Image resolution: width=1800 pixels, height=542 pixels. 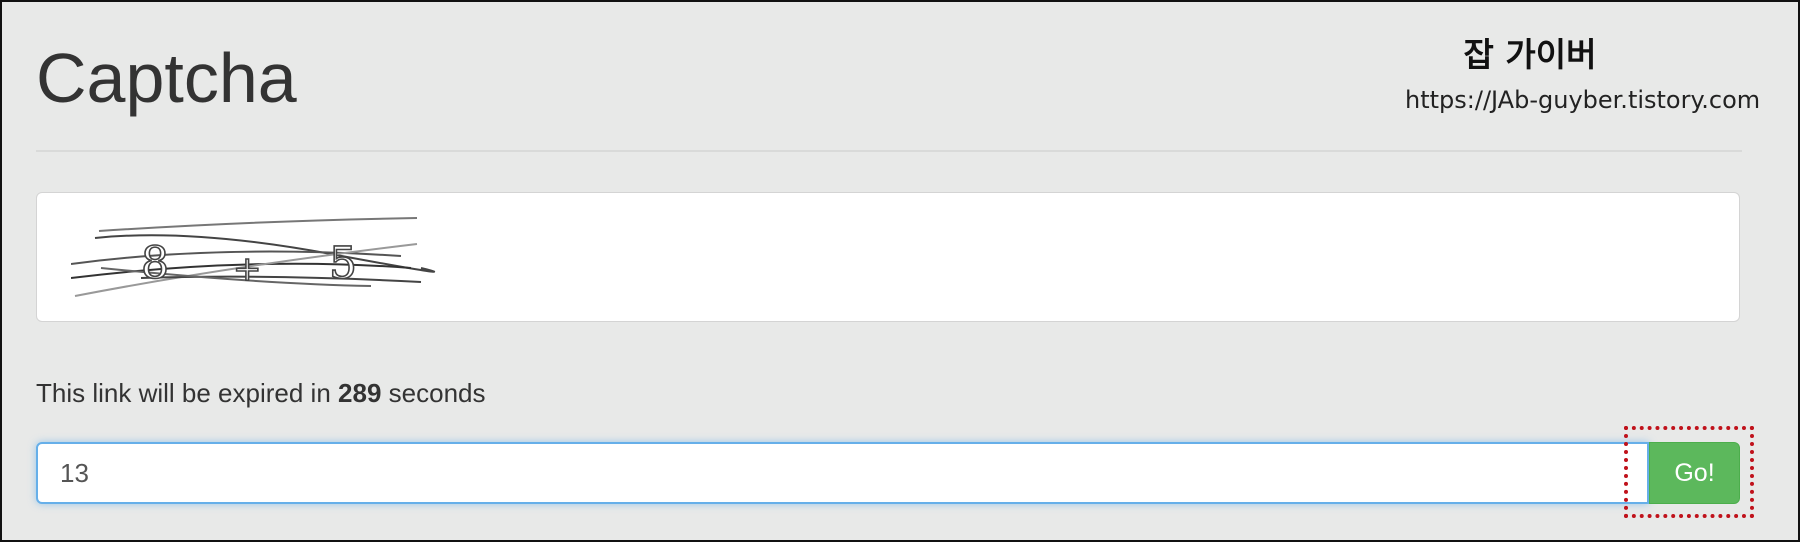 I want to click on expiry-suffix: seconds, so click(x=437, y=393).